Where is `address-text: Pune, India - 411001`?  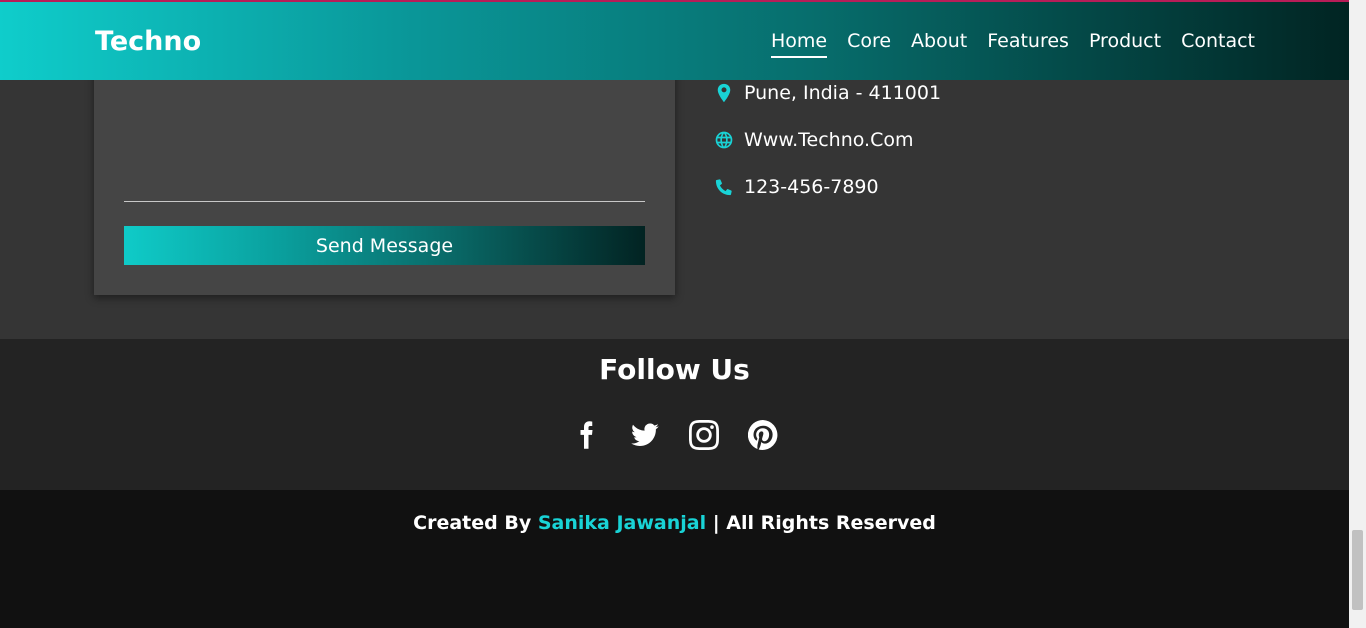
address-text: Pune, India - 411001 is located at coordinates (843, 93).